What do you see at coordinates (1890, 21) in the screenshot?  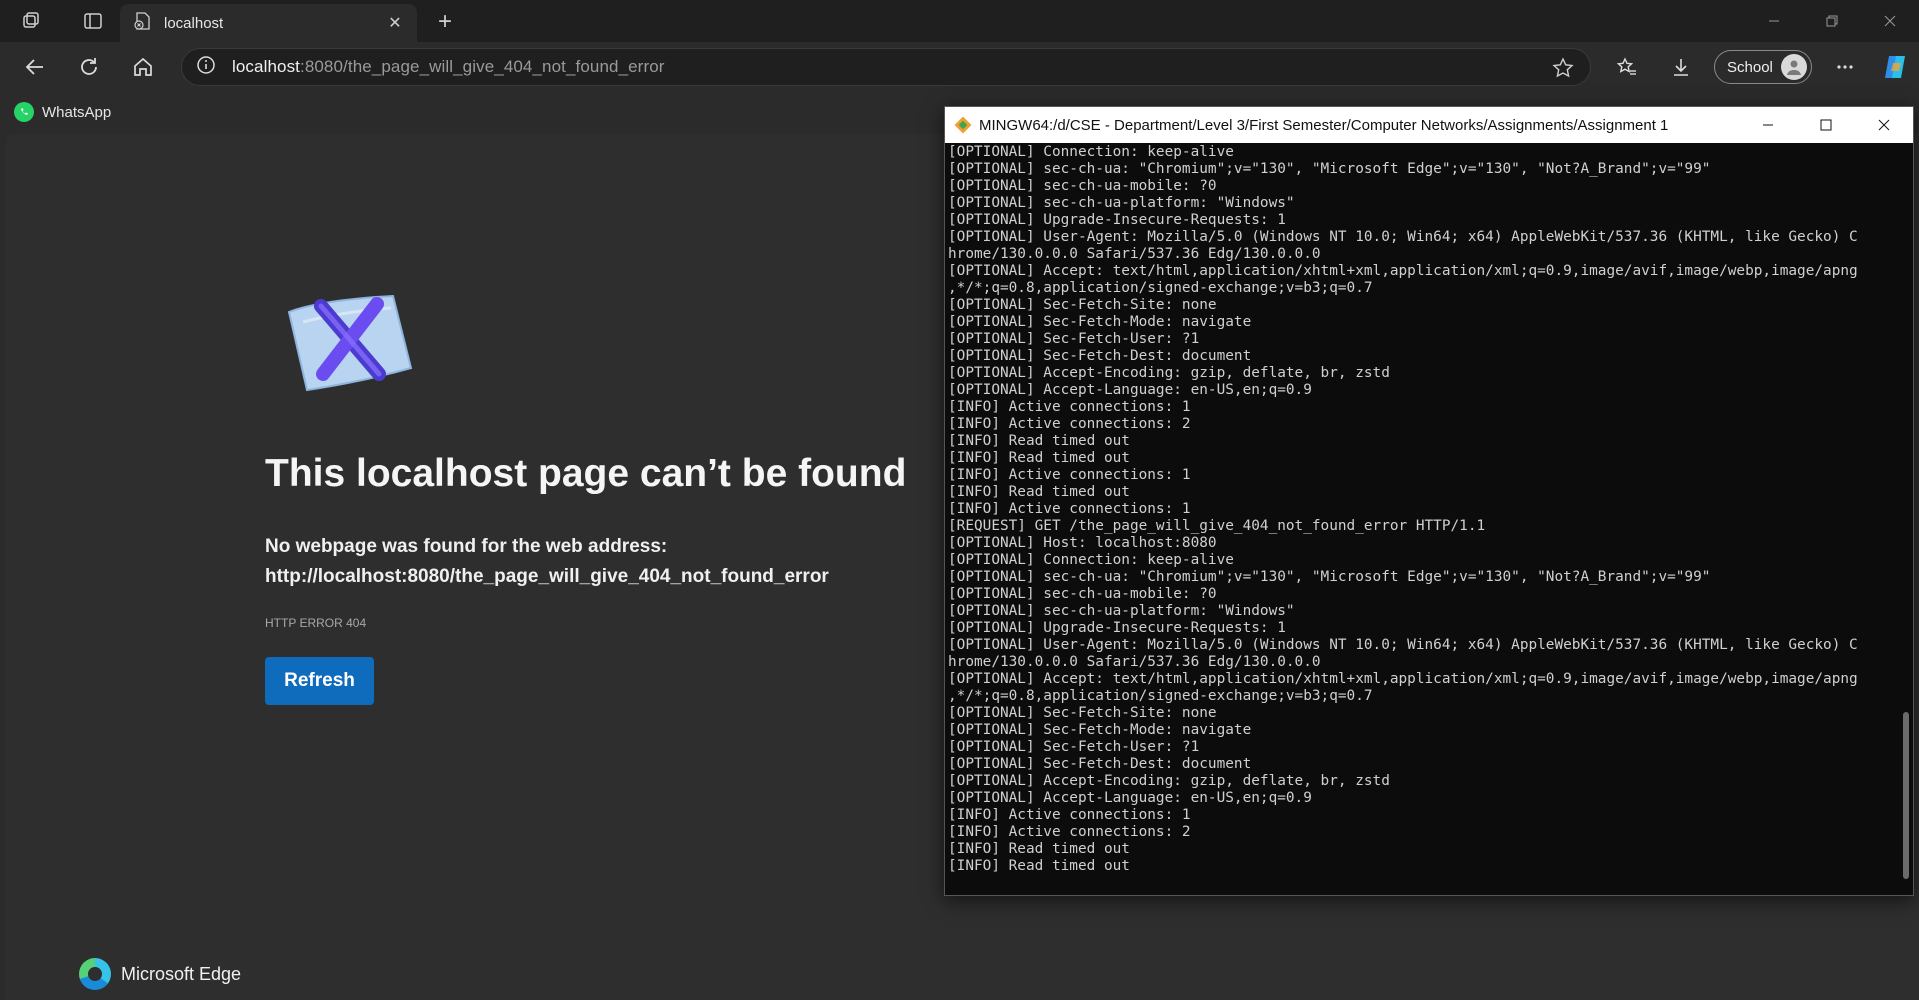 I see `close-window-icon` at bounding box center [1890, 21].